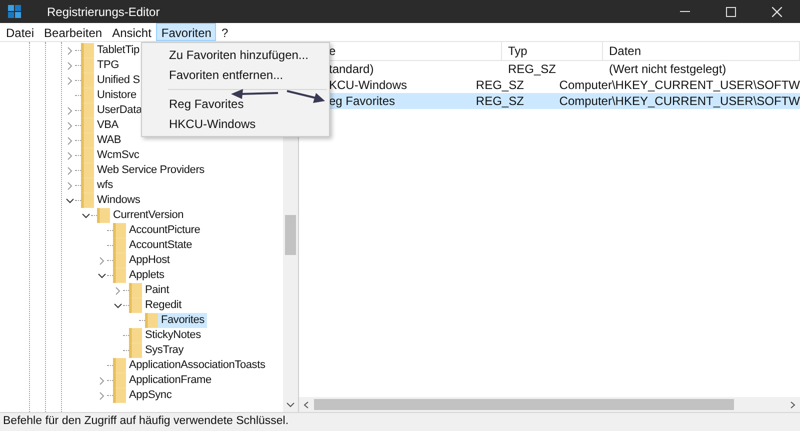  What do you see at coordinates (518, 51) in the screenshot?
I see `column-header: Typ` at bounding box center [518, 51].